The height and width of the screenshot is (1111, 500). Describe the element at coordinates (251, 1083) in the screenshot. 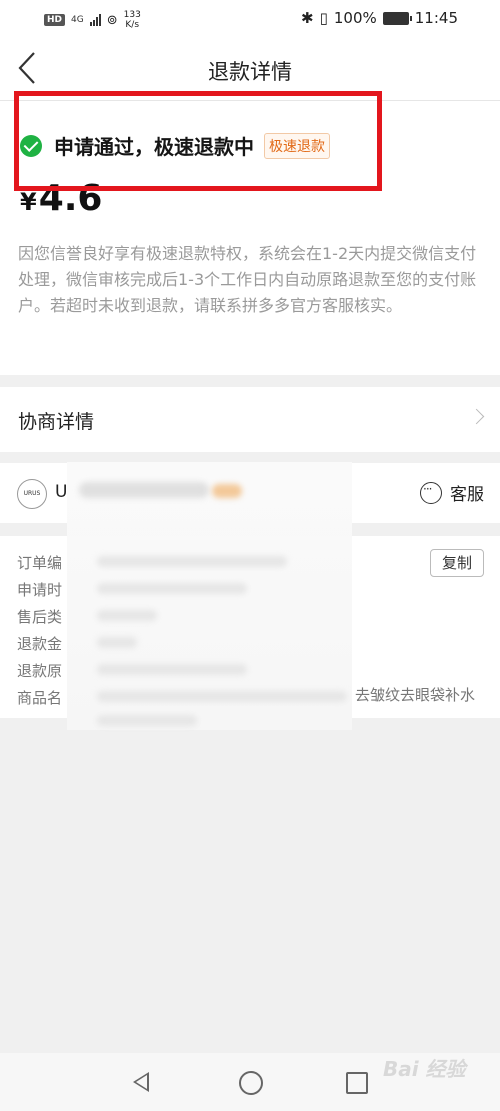

I see `nav-home-icon` at that location.